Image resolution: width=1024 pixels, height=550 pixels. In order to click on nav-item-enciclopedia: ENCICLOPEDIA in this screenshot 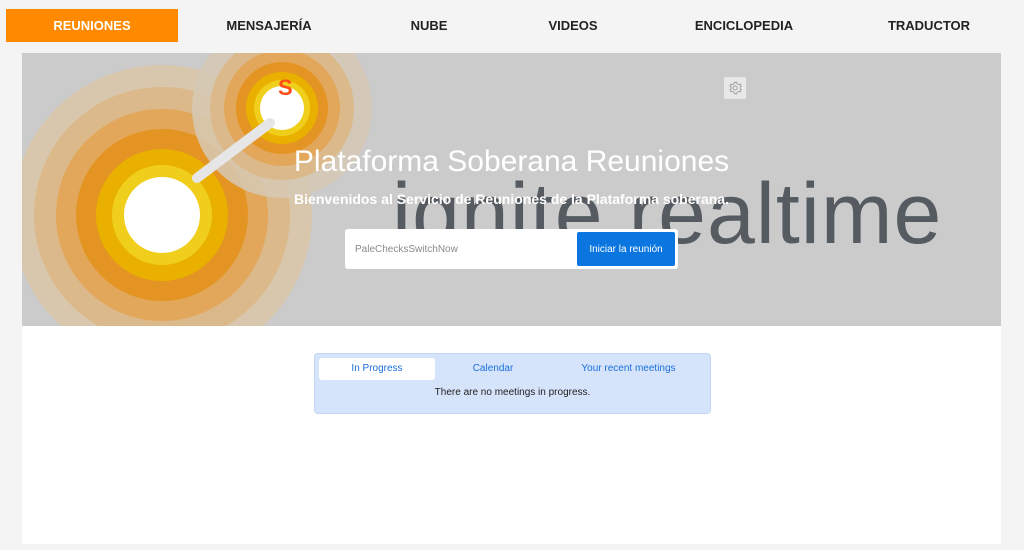, I will do `click(744, 25)`.